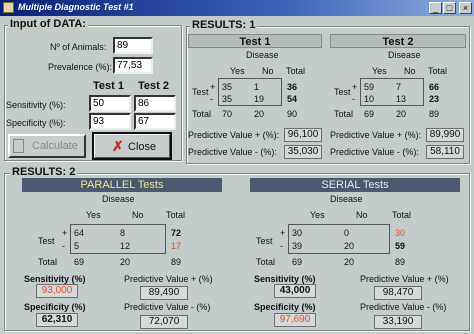 Image resolution: width=474 pixels, height=334 pixels. What do you see at coordinates (155, 121) in the screenshot?
I see `specificity-test2-input: 67` at bounding box center [155, 121].